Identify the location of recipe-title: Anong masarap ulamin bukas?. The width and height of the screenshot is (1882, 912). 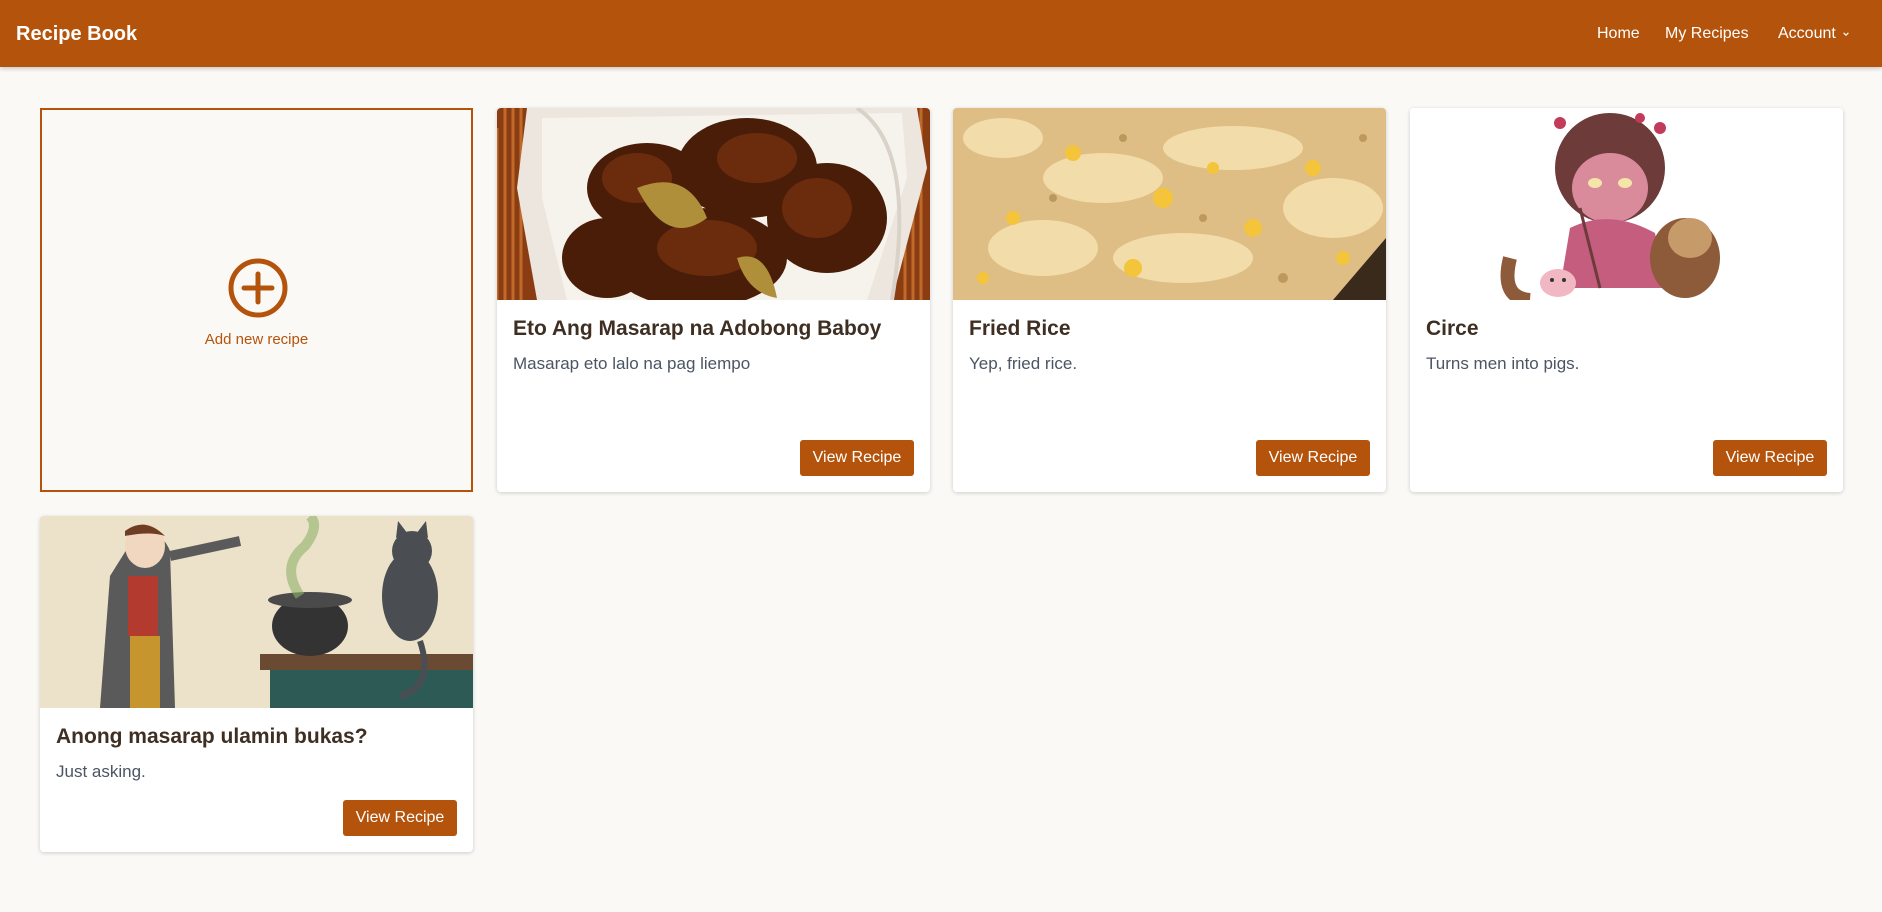
(212, 736).